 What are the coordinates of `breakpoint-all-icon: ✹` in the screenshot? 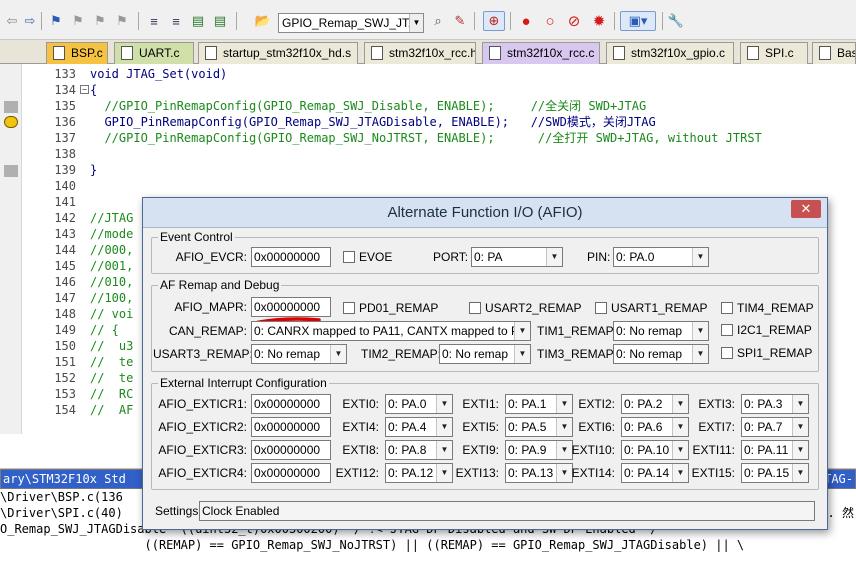 It's located at (599, 21).